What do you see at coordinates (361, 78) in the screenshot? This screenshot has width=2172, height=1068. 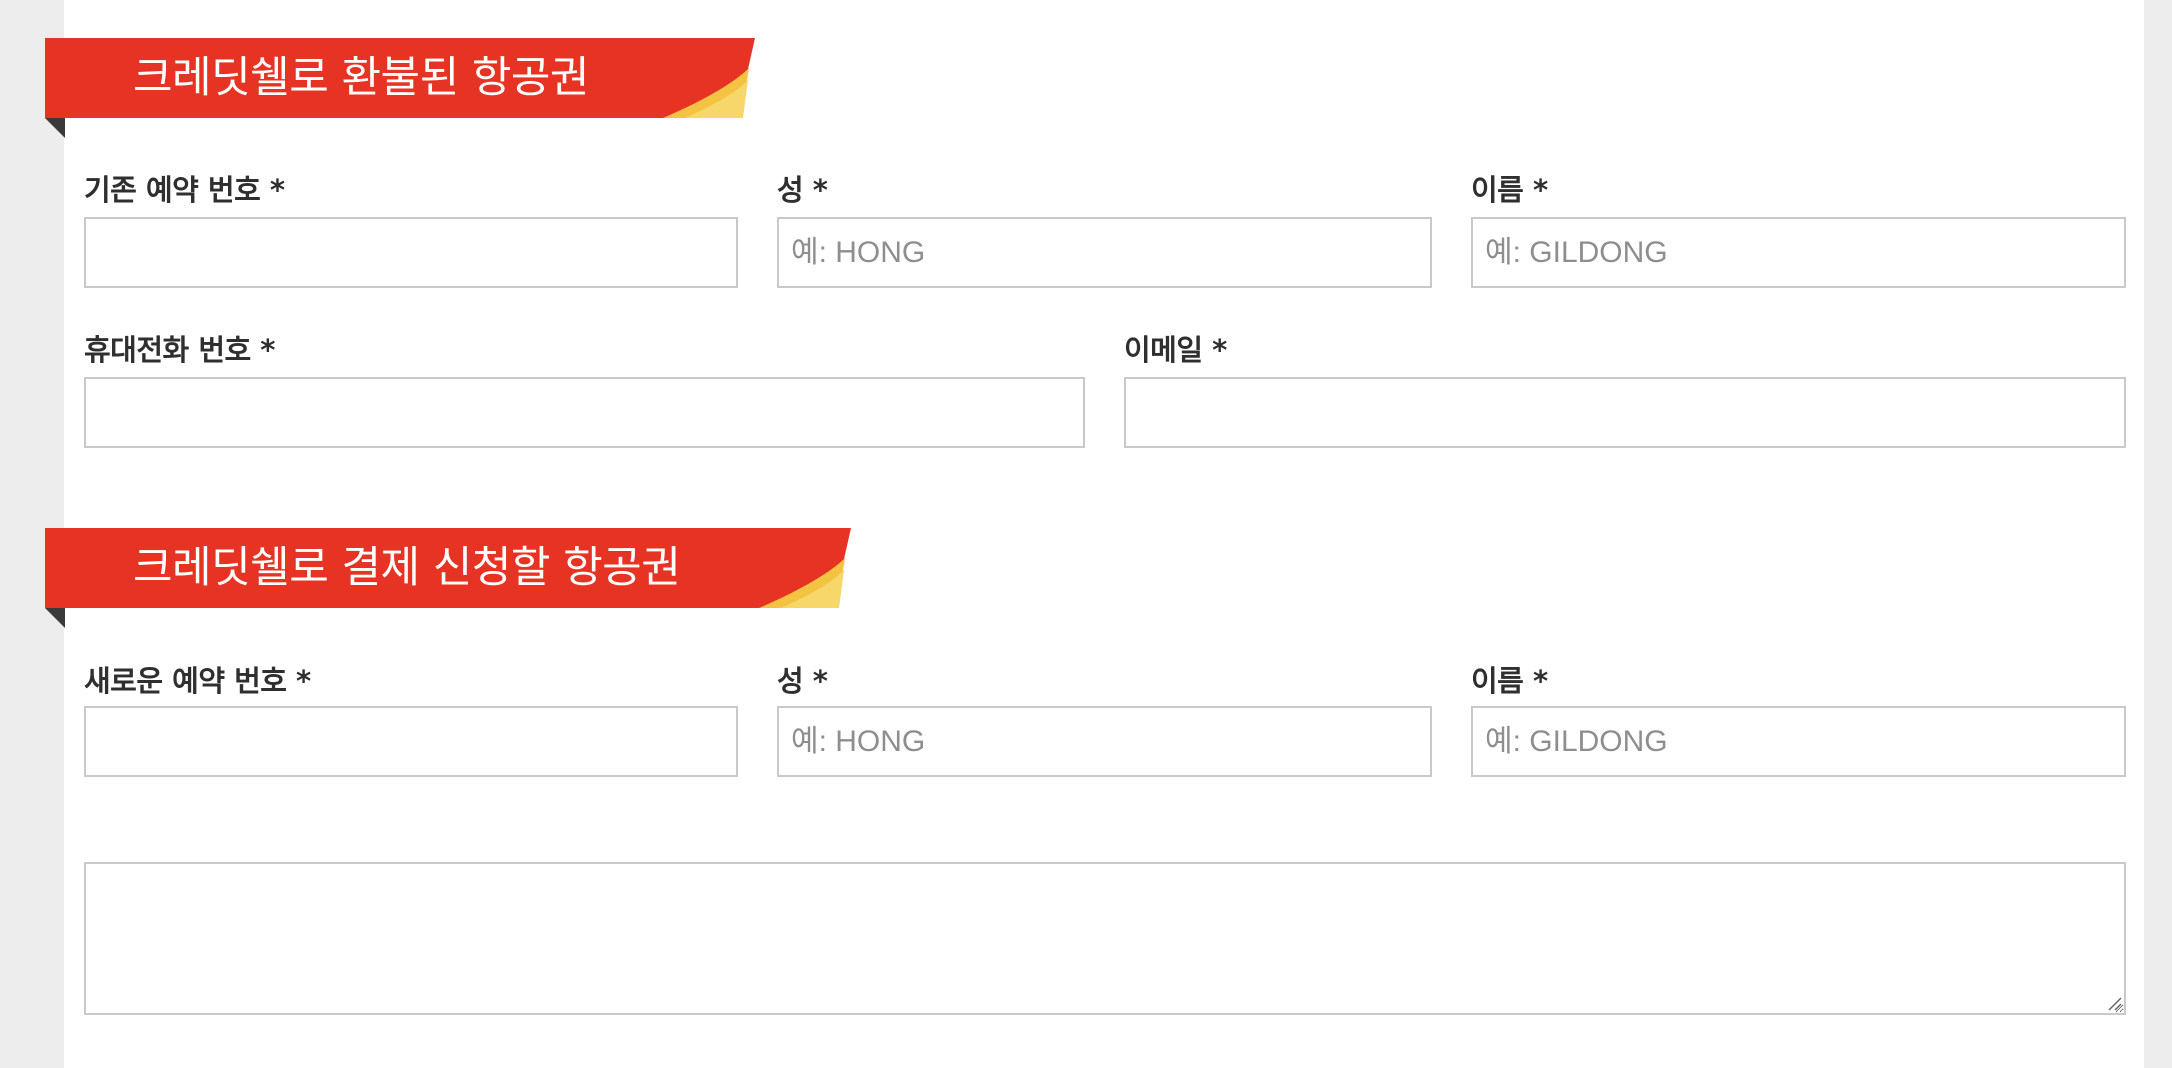 I see `section-title: 크레딧쉘로 환불된 항공권` at bounding box center [361, 78].